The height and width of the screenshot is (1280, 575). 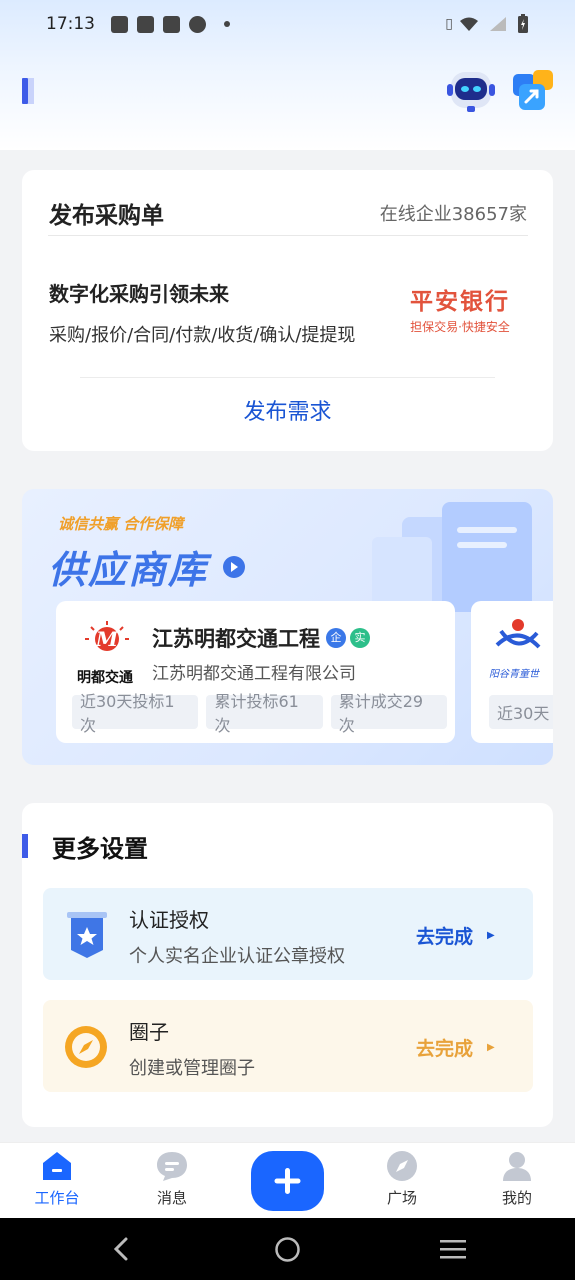 I want to click on nav-messages: 消息, so click(x=172, y=1180).